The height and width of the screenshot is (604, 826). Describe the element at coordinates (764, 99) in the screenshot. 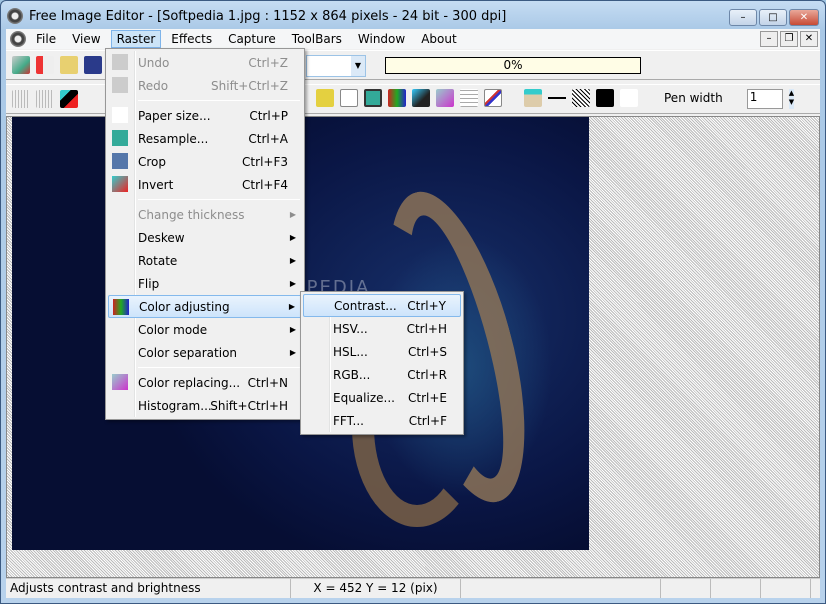

I see `pen-width-input: 1` at that location.